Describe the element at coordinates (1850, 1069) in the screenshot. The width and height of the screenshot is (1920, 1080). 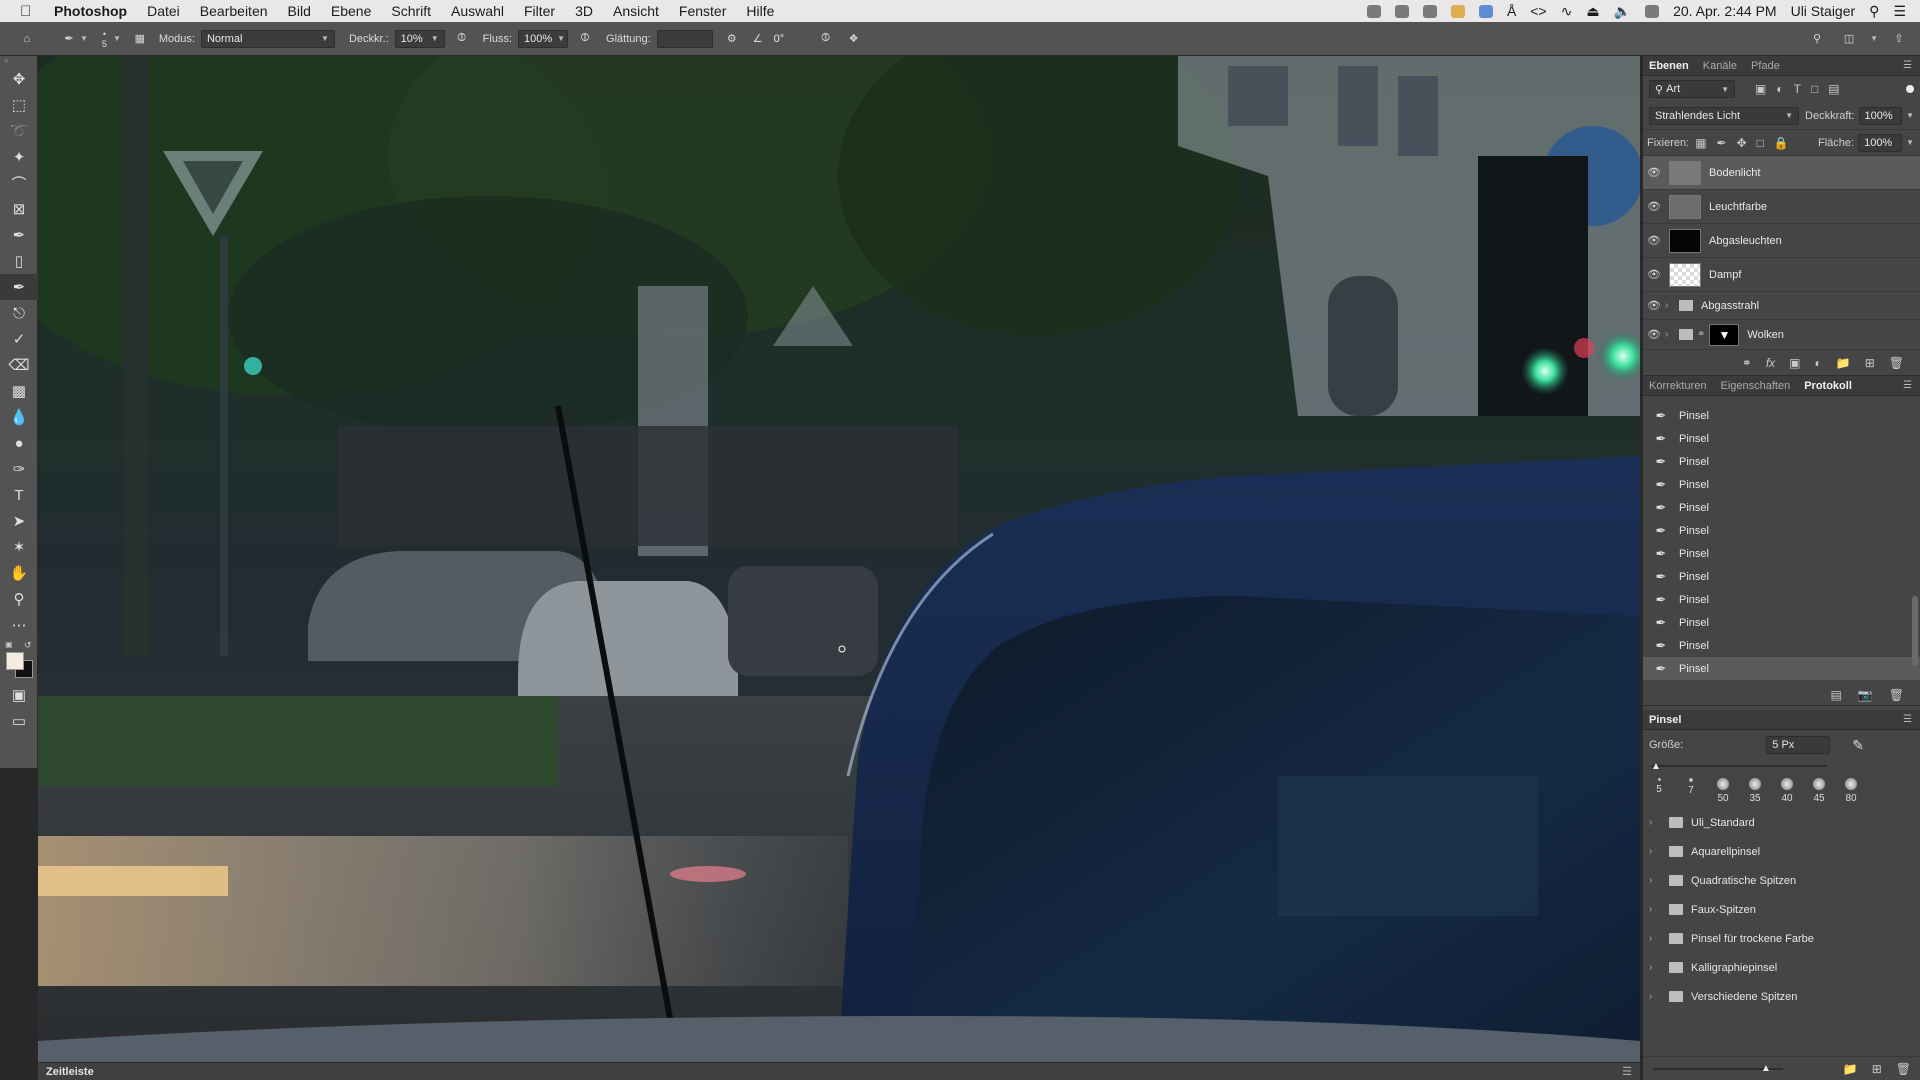
I see `new-brush-group-icon: 📁` at that location.